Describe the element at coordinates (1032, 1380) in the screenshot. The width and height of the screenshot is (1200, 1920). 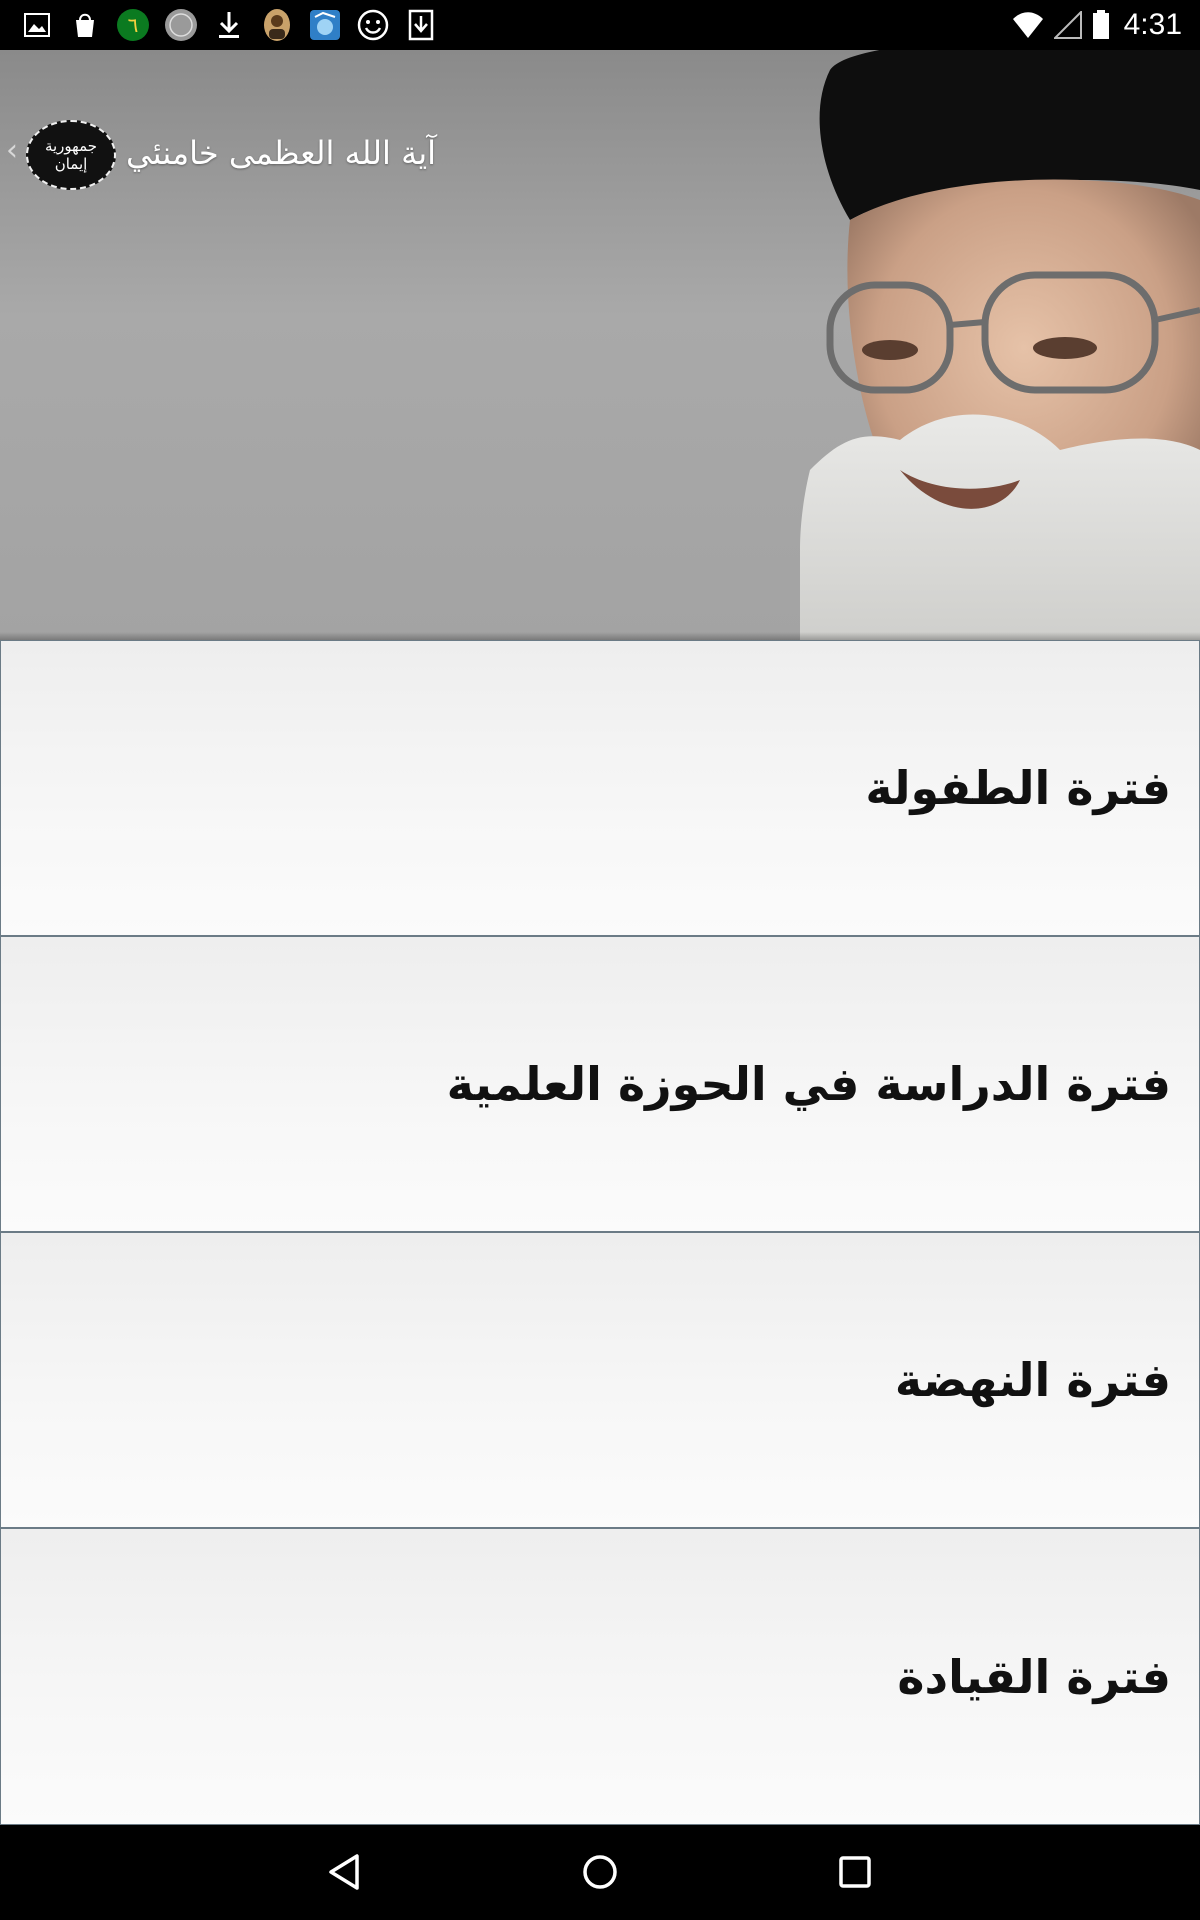
I see `menu-item-label: فترة النهضة` at that location.